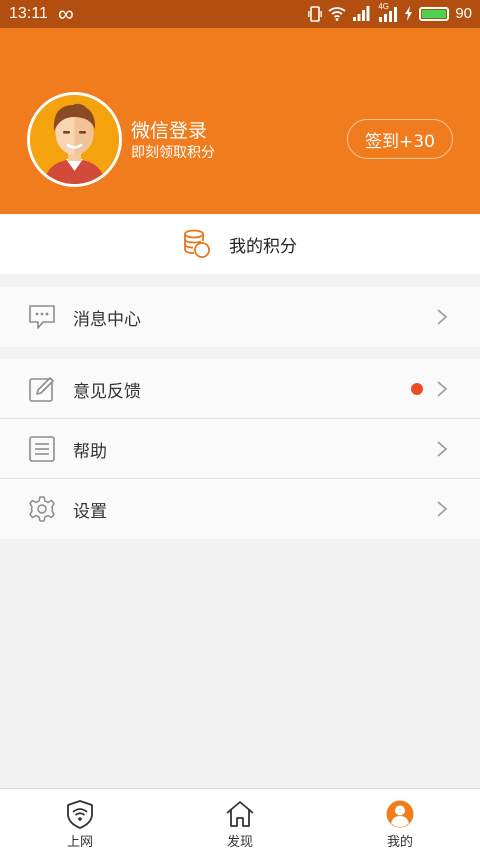 This screenshot has height=854, width=480. I want to click on user-avatar-illustration, so click(74, 139).